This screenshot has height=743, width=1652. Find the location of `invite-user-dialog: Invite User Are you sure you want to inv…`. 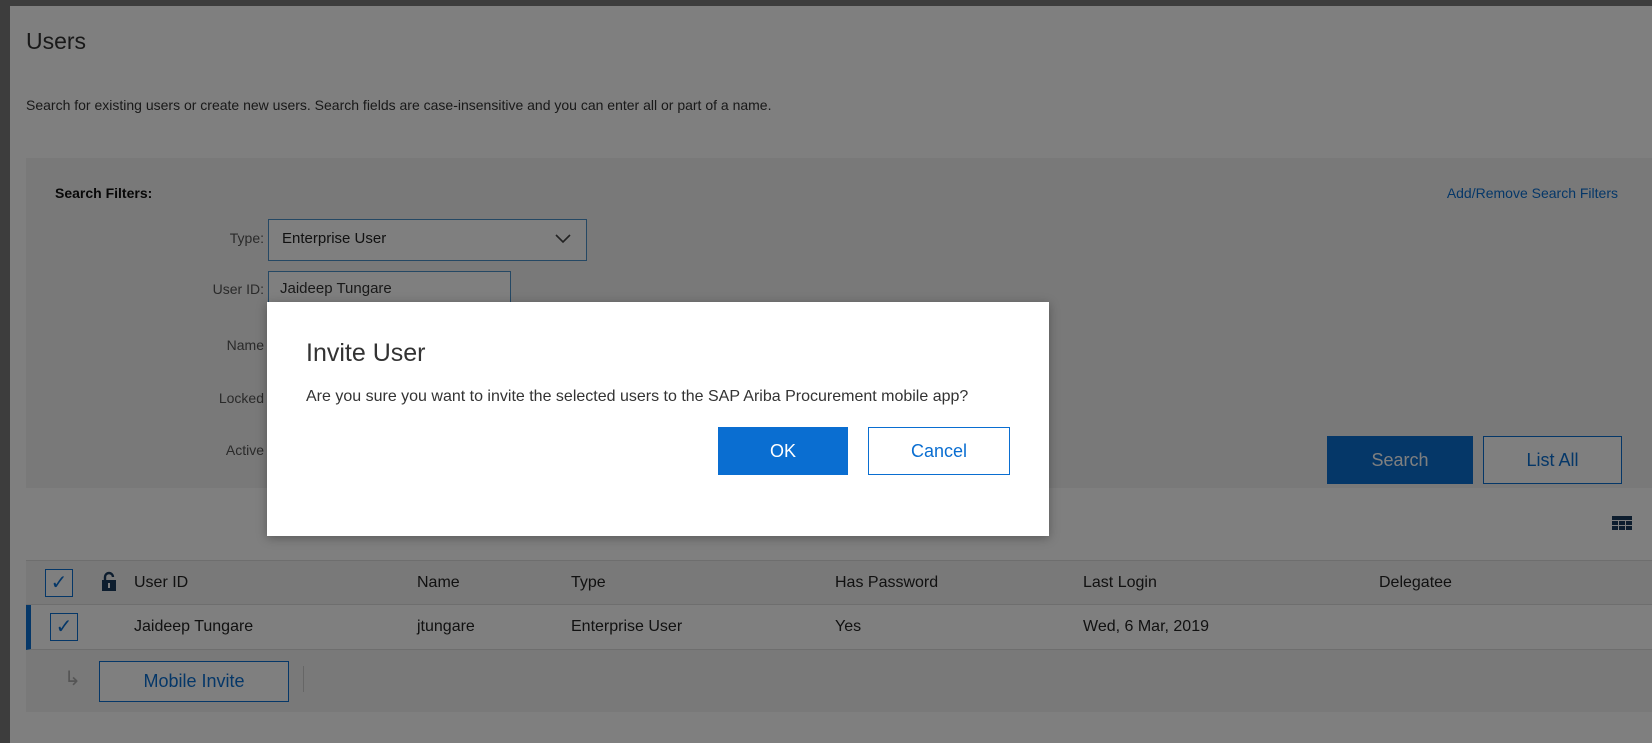

invite-user-dialog: Invite User Are you sure you want to inv… is located at coordinates (658, 419).